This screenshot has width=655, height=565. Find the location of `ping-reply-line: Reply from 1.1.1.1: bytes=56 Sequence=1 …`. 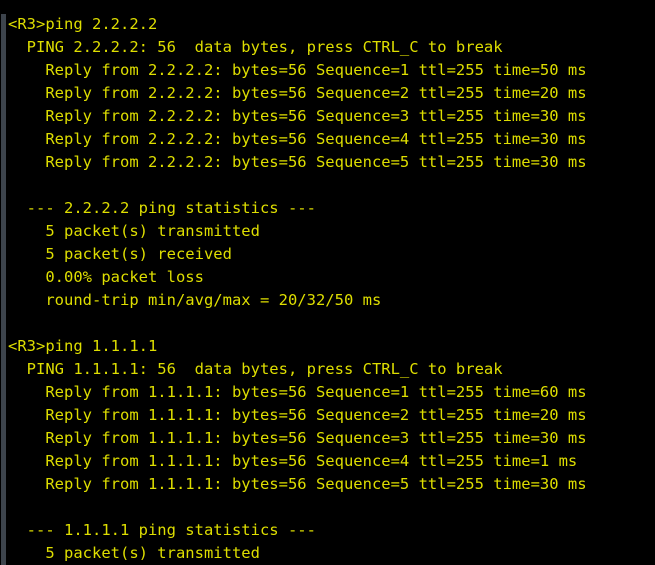

ping-reply-line: Reply from 1.1.1.1: bytes=56 Sequence=1 … is located at coordinates (297, 392).